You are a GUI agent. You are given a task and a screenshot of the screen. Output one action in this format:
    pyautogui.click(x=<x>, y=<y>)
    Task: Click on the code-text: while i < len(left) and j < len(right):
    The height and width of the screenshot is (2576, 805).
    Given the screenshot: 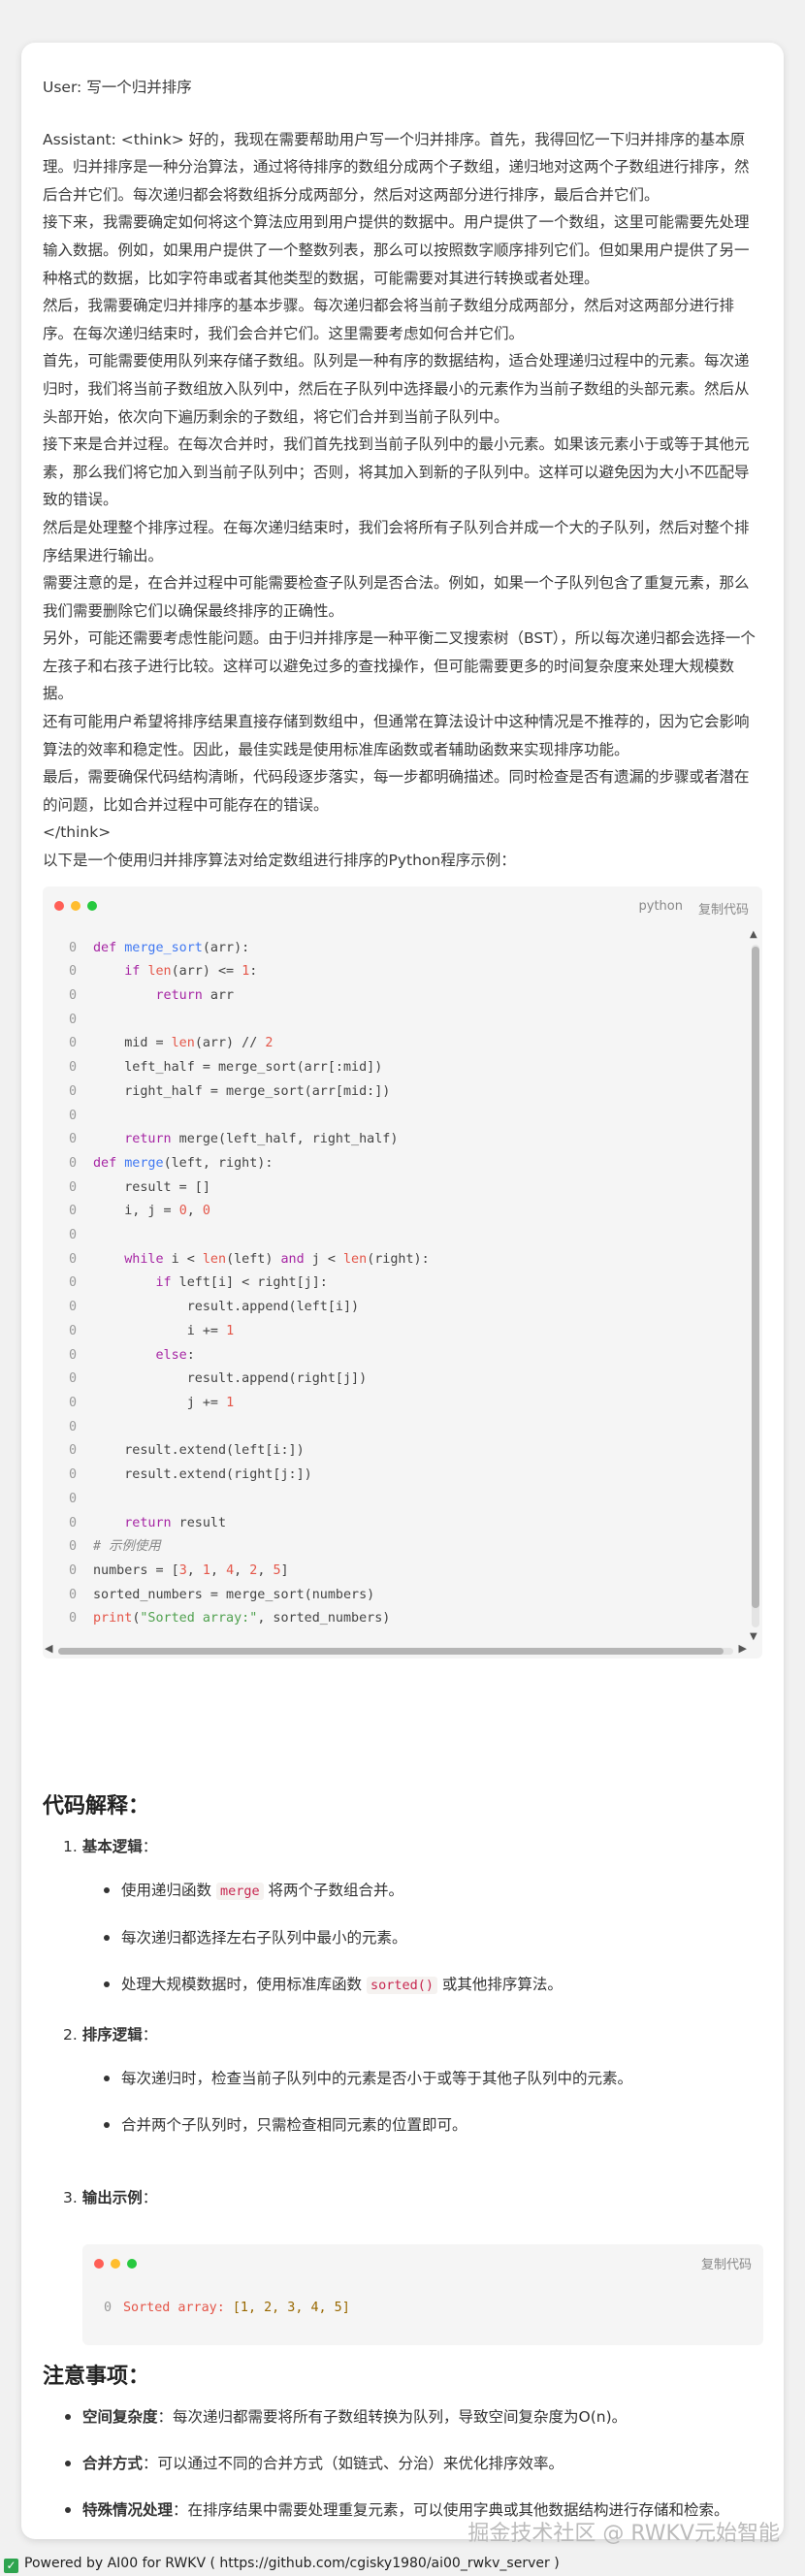 What is the action you would take?
    pyautogui.click(x=277, y=1259)
    